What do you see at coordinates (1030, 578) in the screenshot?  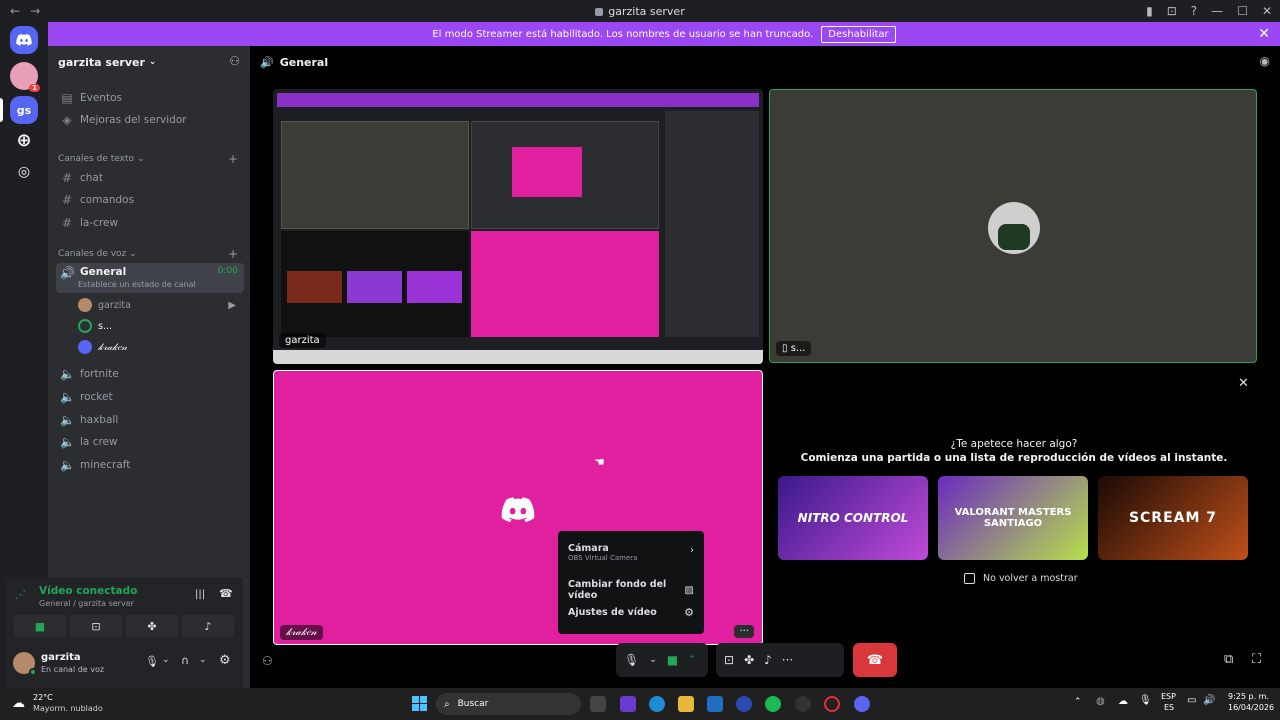 I see `checkbox-label: No volver a mostrar` at bounding box center [1030, 578].